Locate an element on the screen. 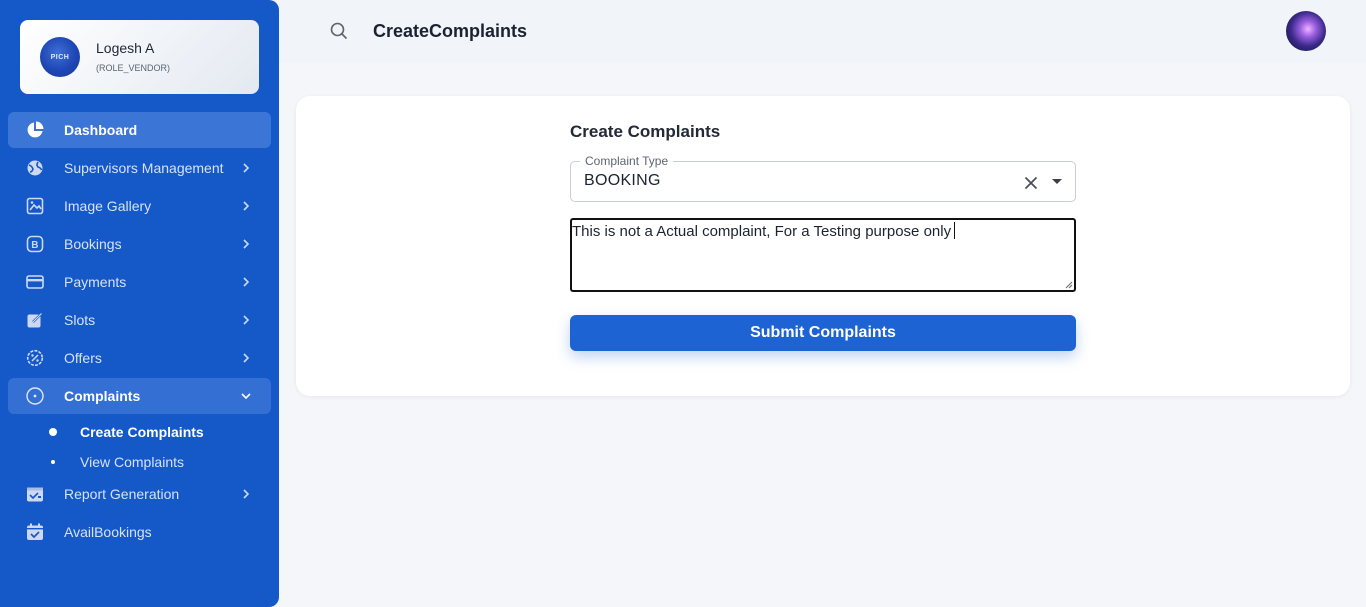 This screenshot has width=1366, height=607. text-caret is located at coordinates (955, 230).